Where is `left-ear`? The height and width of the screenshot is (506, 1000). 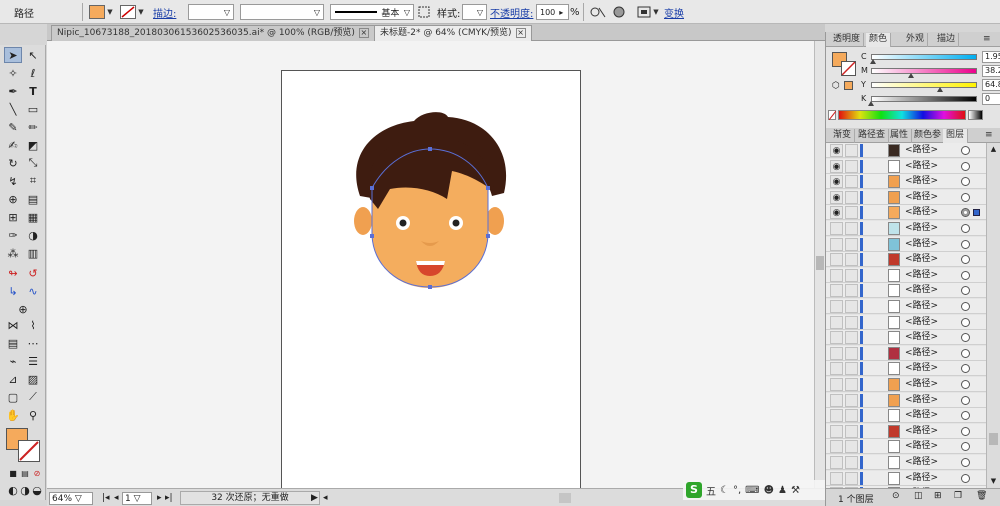
left-ear is located at coordinates (363, 221).